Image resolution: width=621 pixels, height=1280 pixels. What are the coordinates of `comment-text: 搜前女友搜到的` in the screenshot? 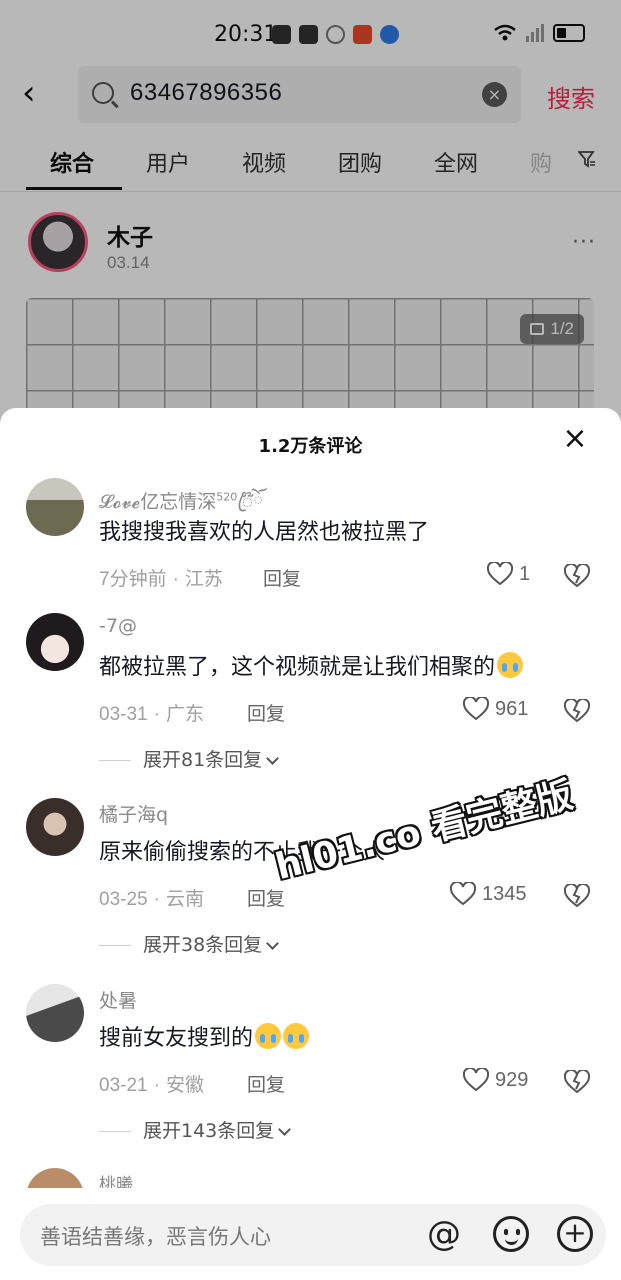 It's located at (204, 1036).